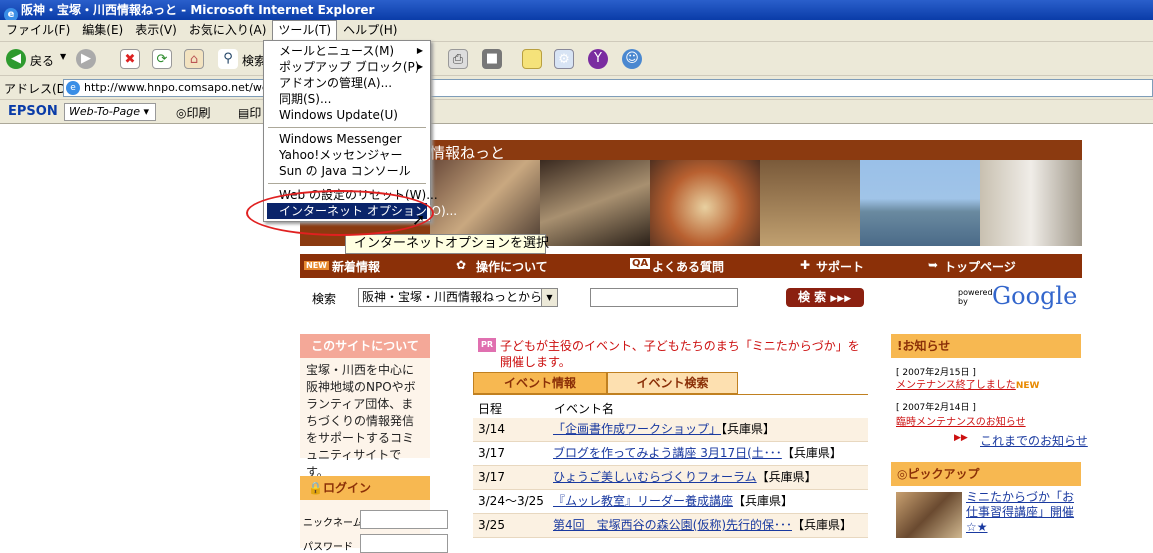  What do you see at coordinates (564, 59) in the screenshot?
I see `research-icon: ⚙` at bounding box center [564, 59].